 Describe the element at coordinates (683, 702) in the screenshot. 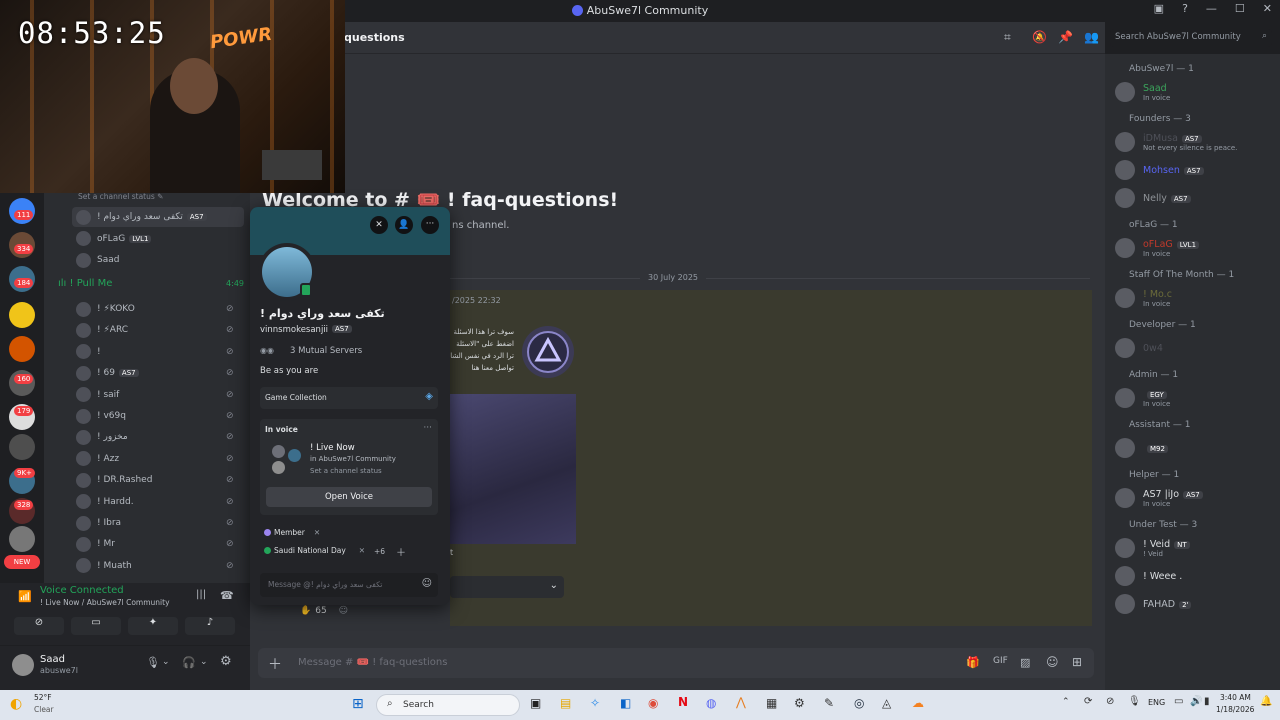

I see `netflix-icon: N` at that location.